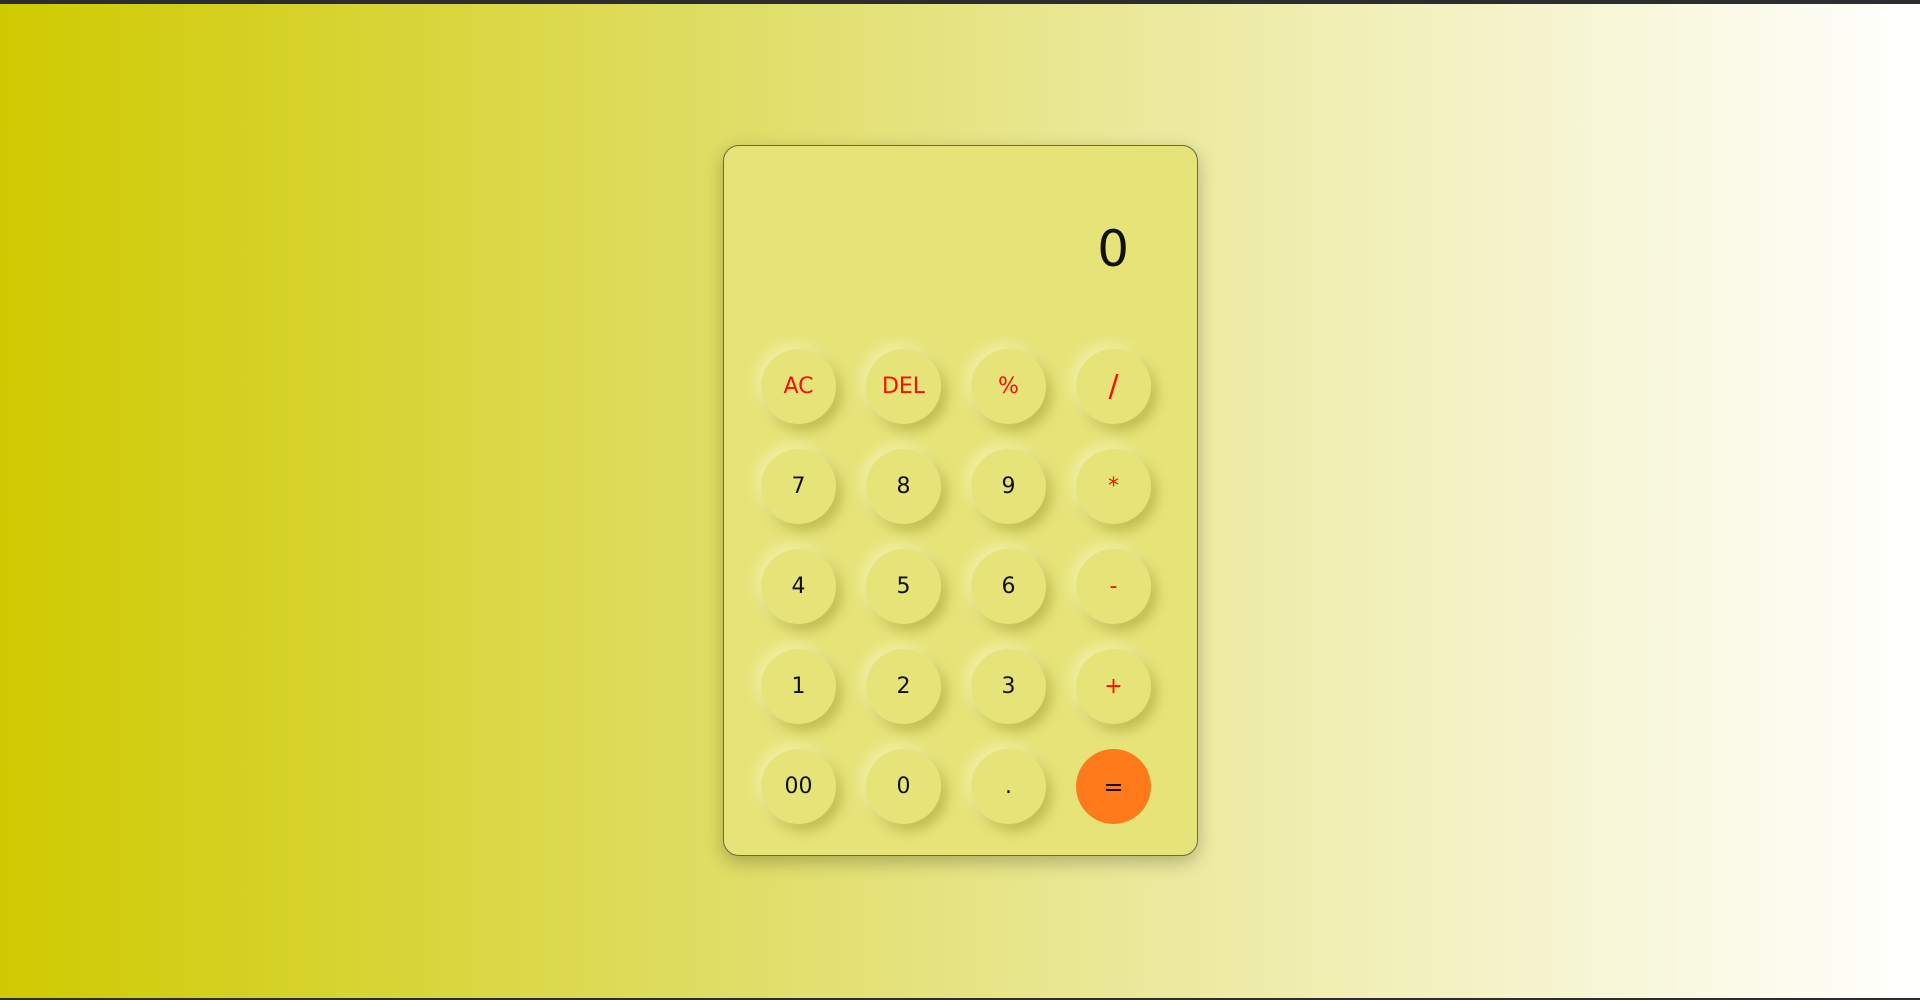 This screenshot has height=1000, width=1920. I want to click on calculator-display: 0, so click(1113, 249).